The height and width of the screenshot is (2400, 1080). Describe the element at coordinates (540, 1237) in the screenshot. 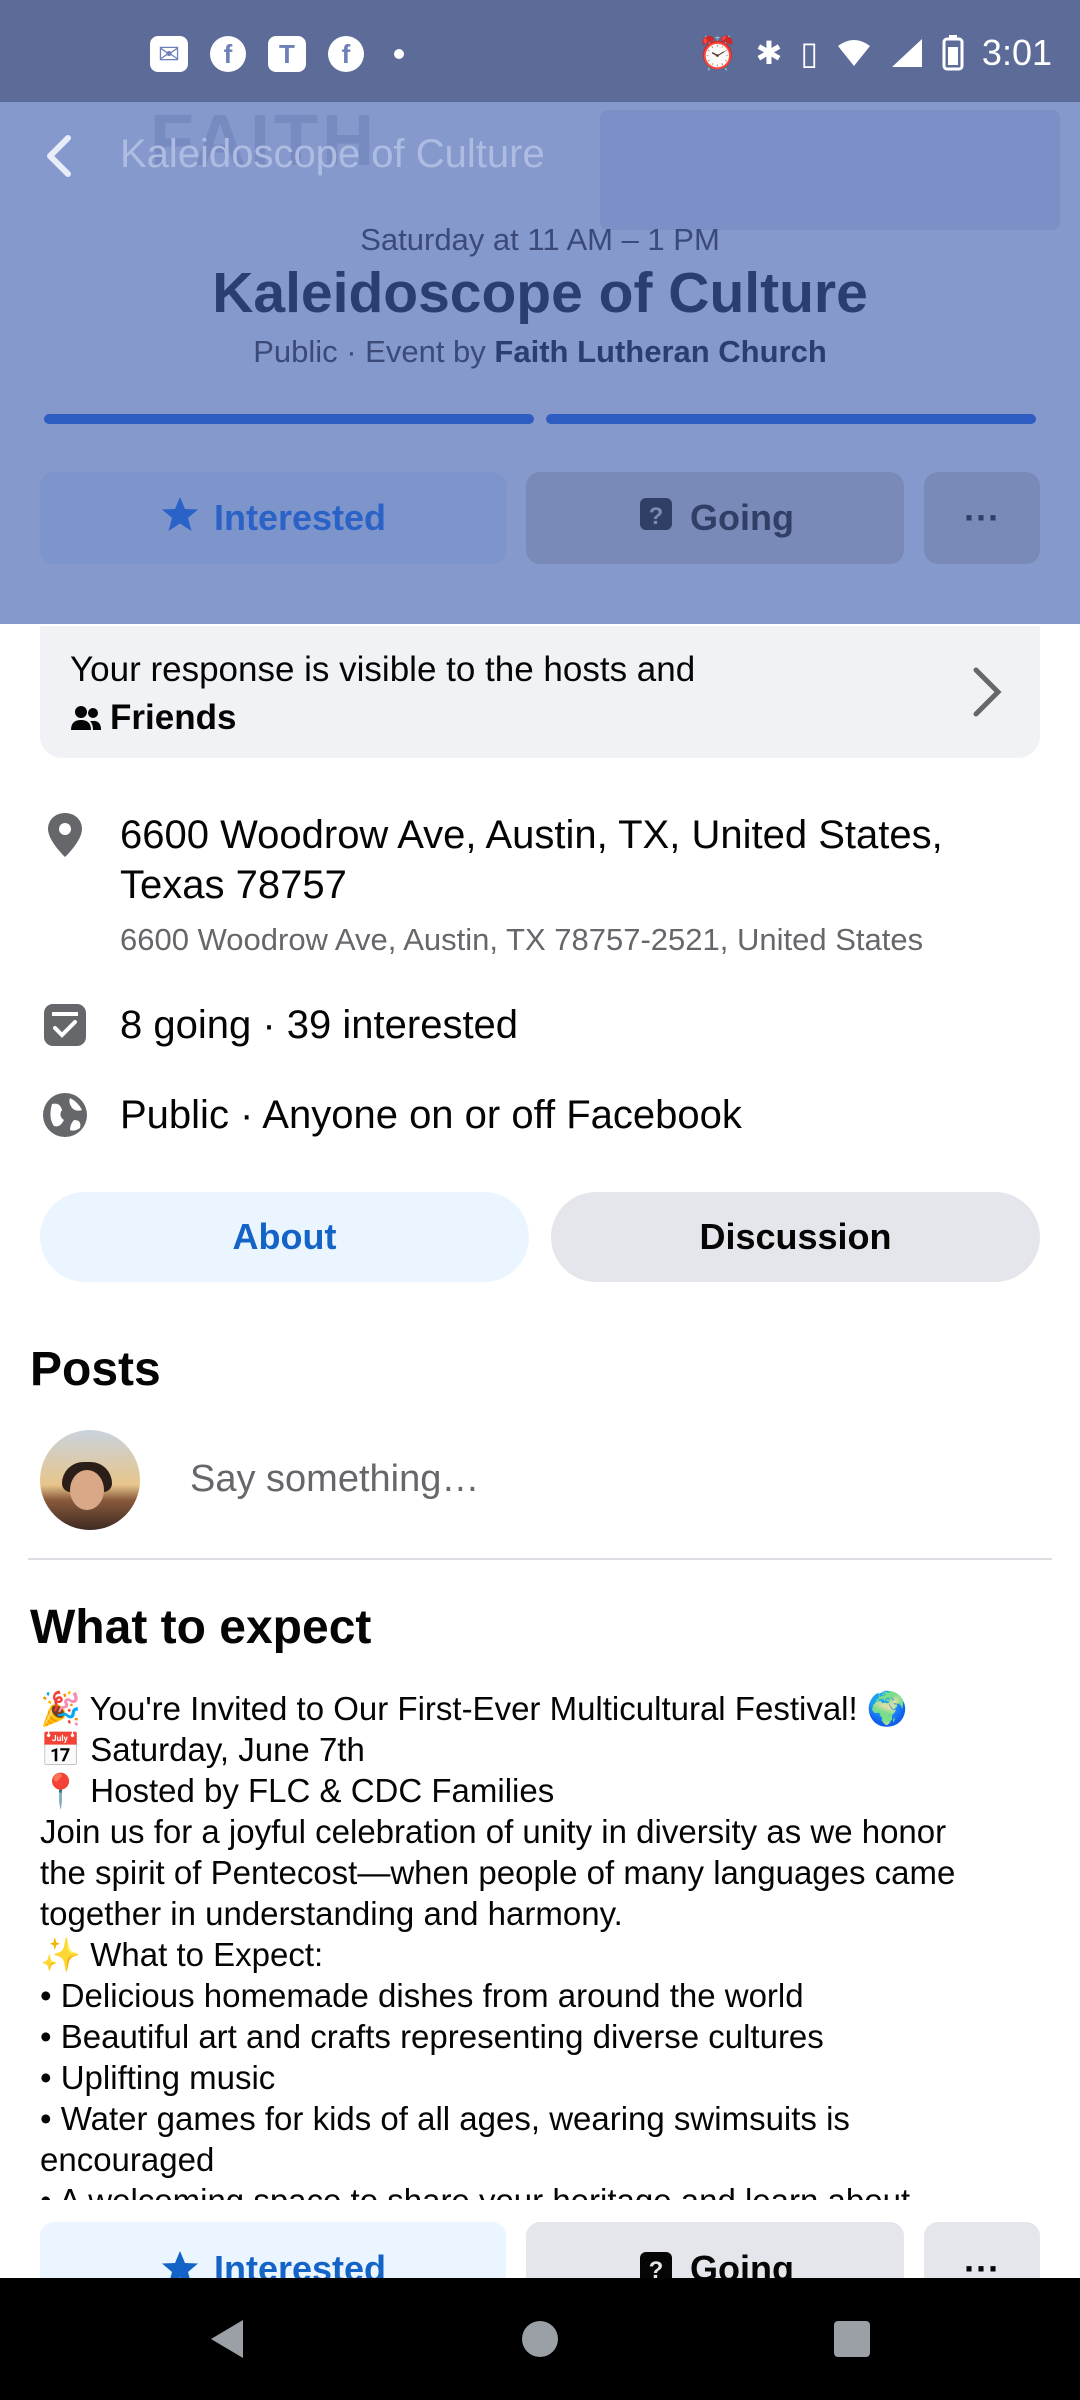

I see `event-tabs: About Discussion` at that location.